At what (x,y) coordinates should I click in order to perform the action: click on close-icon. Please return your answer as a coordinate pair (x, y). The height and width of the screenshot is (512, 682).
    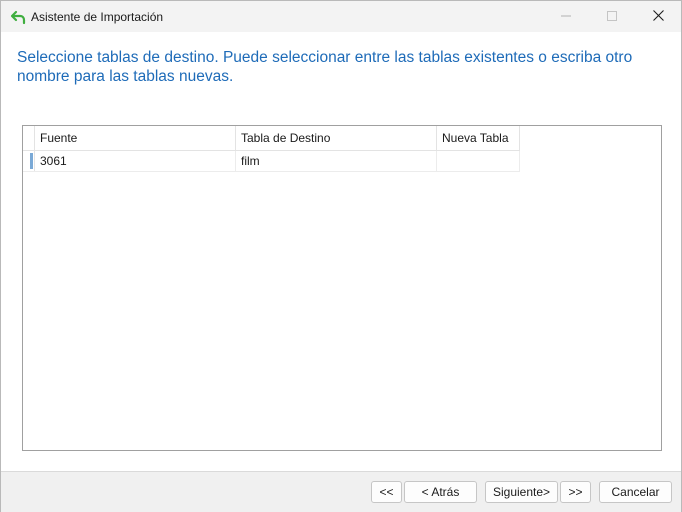
    Looking at the image, I should click on (658, 17).